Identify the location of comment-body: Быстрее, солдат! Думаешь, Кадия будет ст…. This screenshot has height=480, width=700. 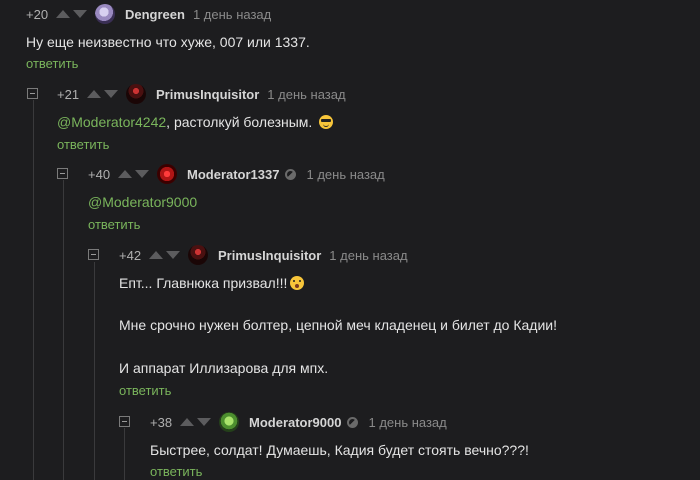
(339, 450).